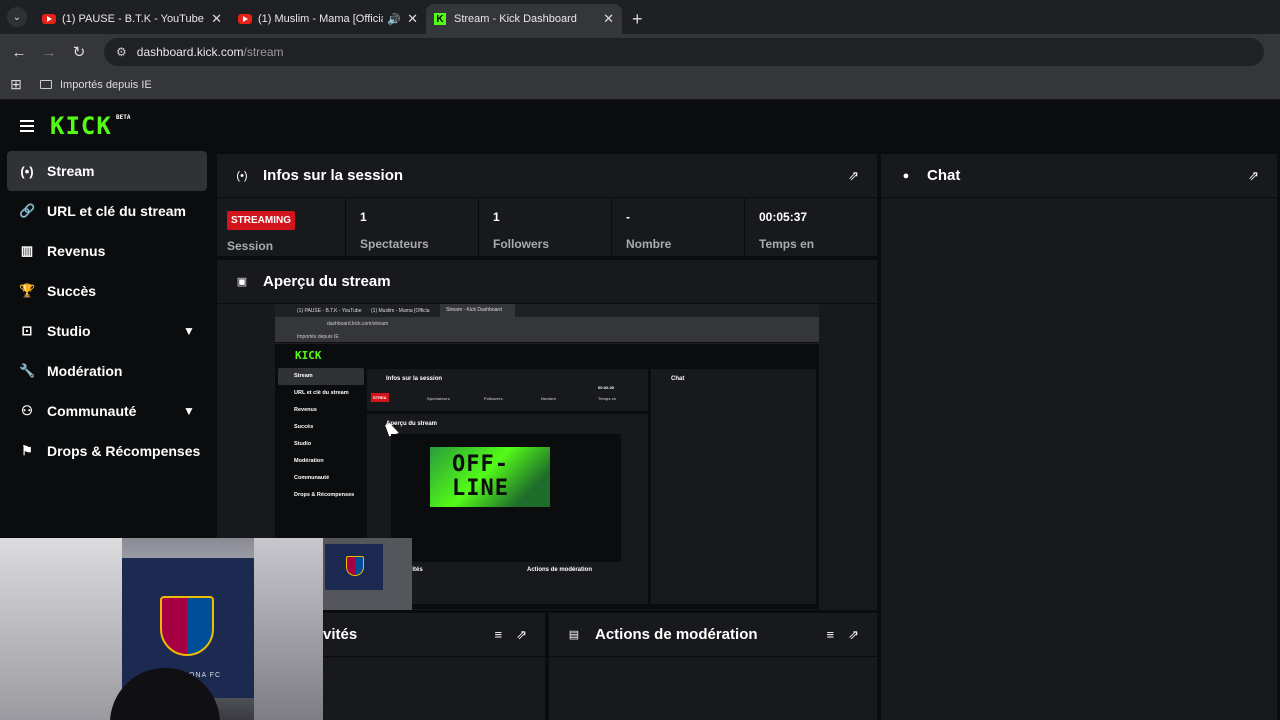 The width and height of the screenshot is (1280, 720). I want to click on browser-tab-active: K Stream - Kick Dashboard ✕, so click(524, 19).